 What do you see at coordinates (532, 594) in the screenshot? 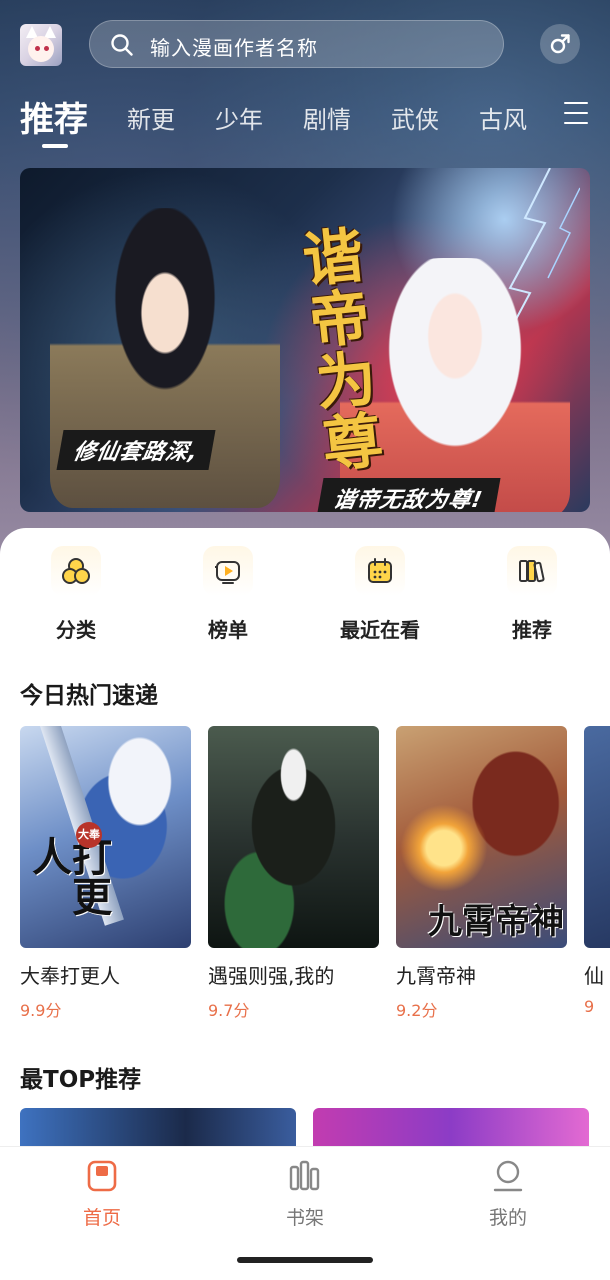
I see `quick-link-recommend: 推荐` at bounding box center [532, 594].